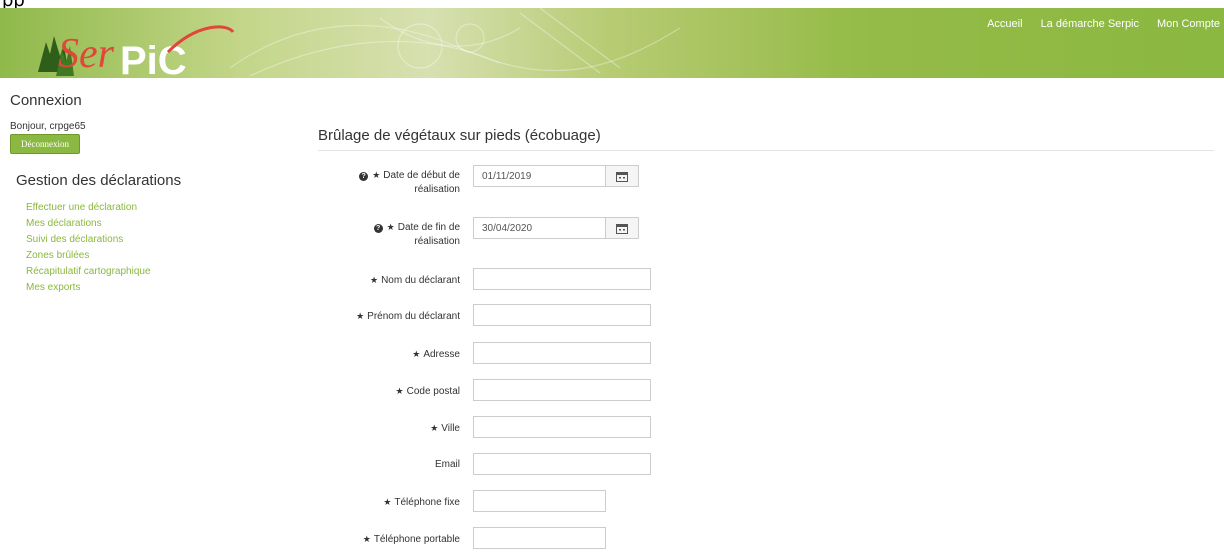 The height and width of the screenshot is (558, 1224). What do you see at coordinates (1090, 24) in the screenshot?
I see `nav-demarche-serpic: La démarche Serpic` at bounding box center [1090, 24].